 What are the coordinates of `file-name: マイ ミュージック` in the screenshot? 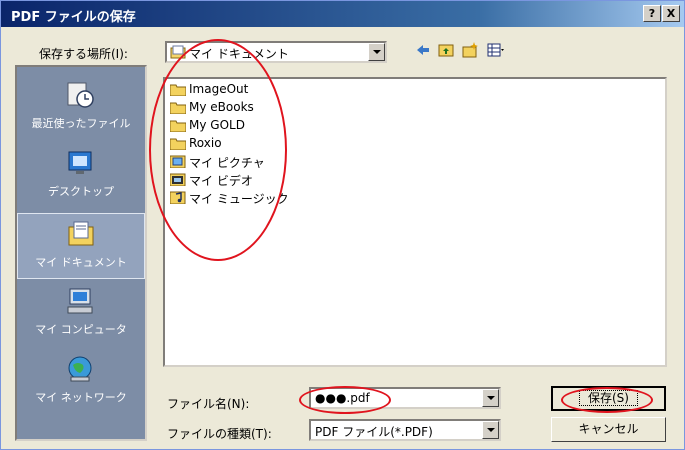 It's located at (239, 199).